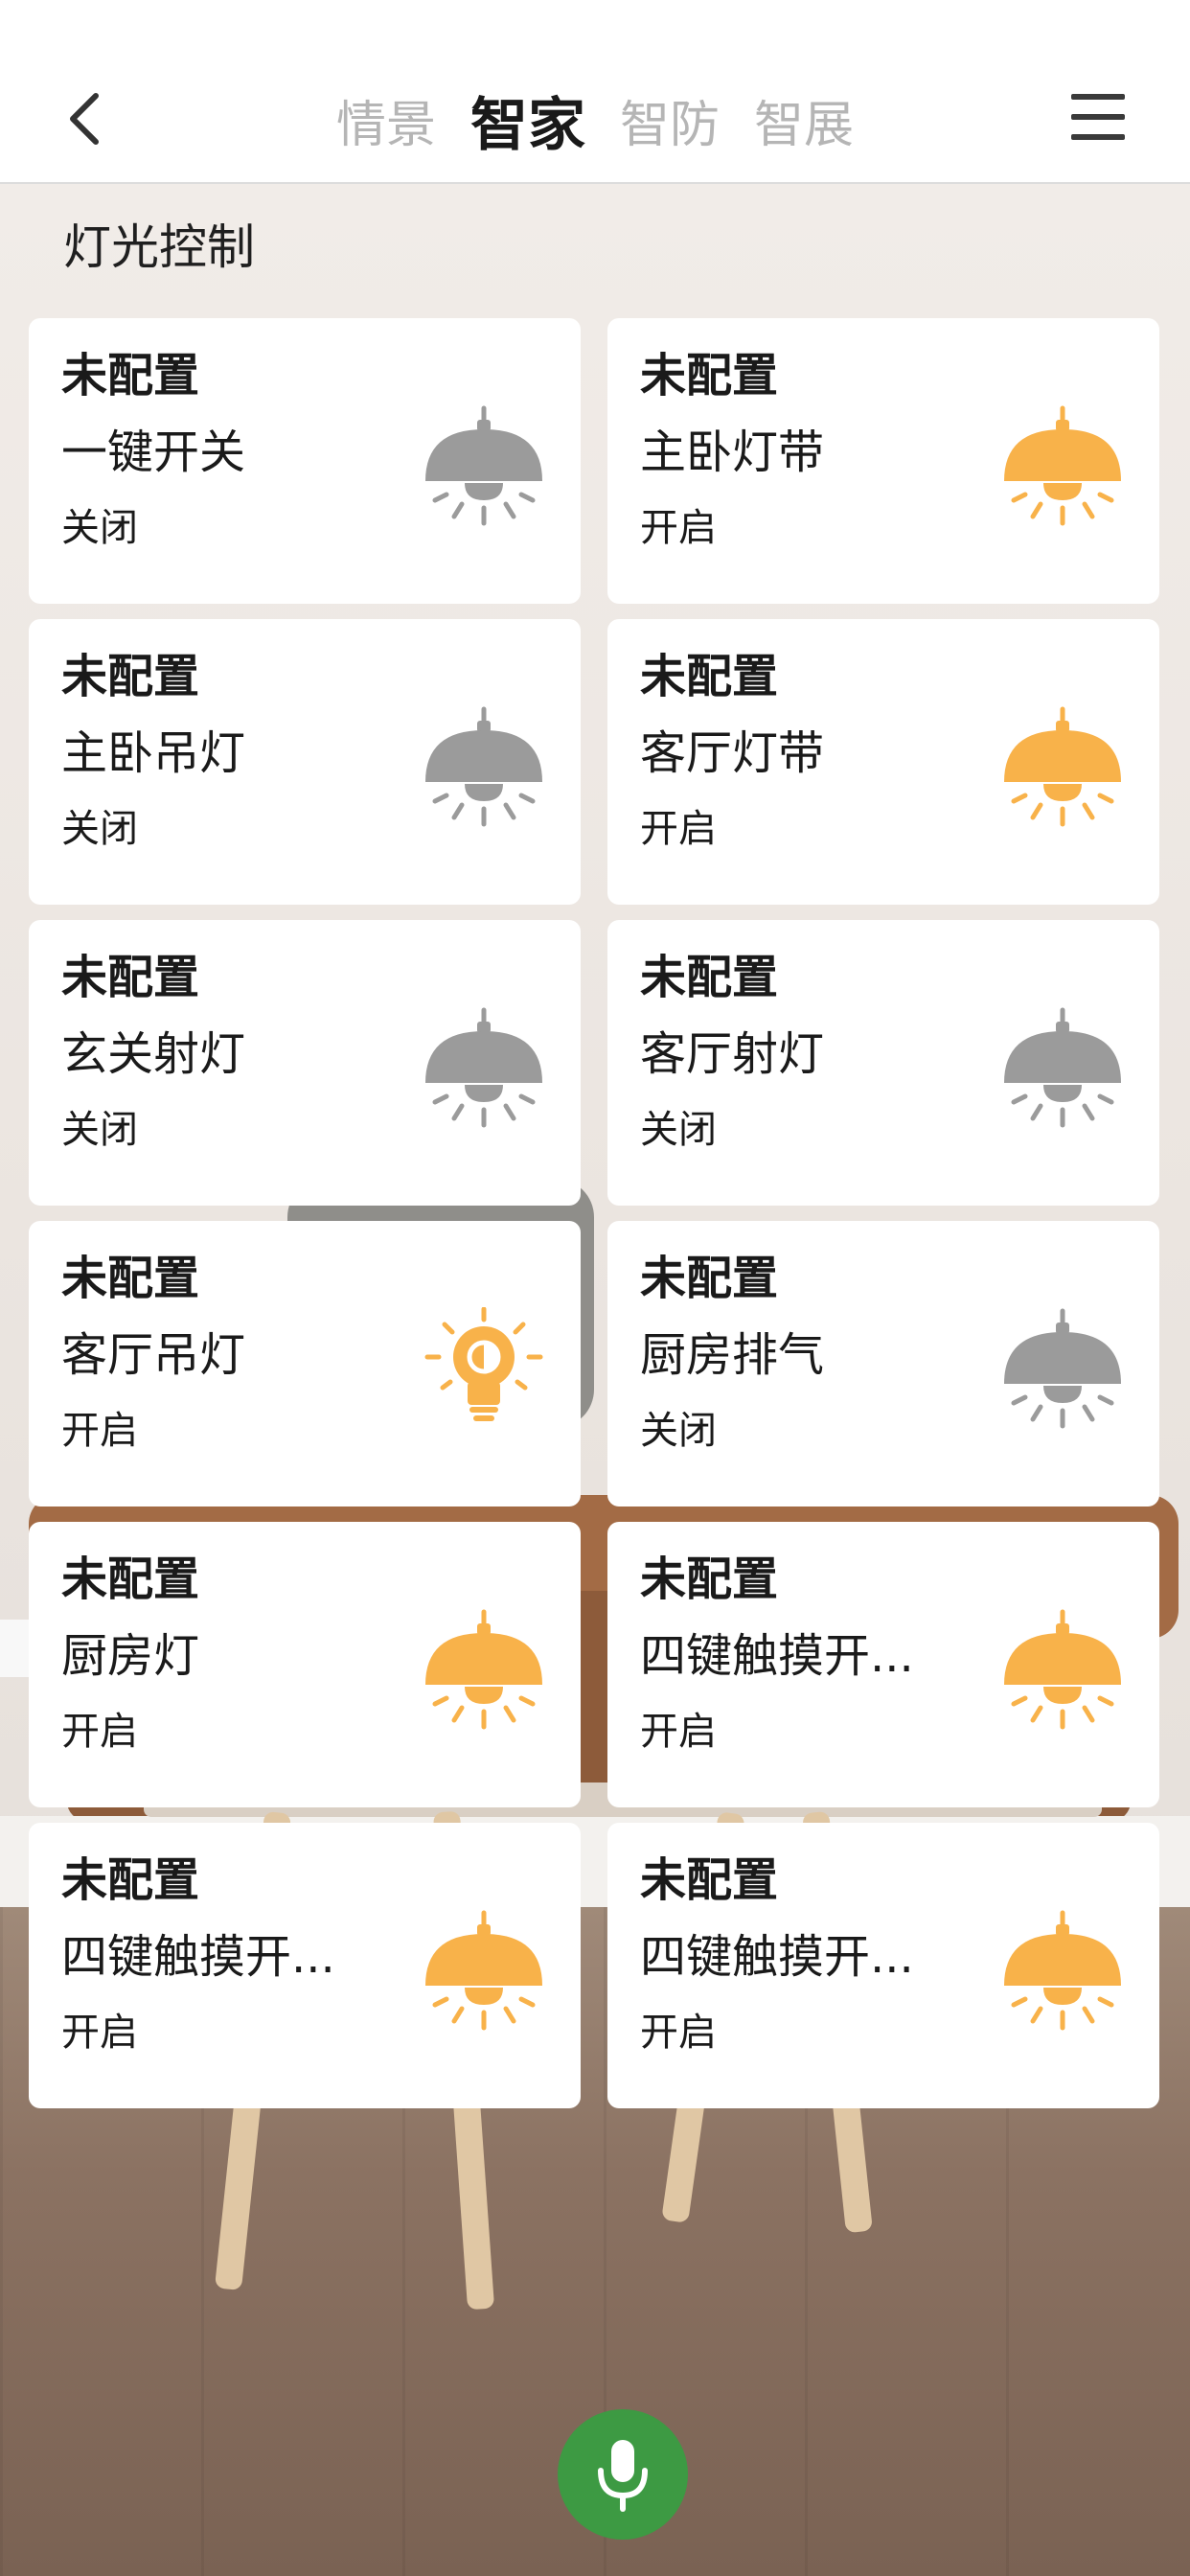  I want to click on device-name: 客厅吊灯, so click(154, 1355).